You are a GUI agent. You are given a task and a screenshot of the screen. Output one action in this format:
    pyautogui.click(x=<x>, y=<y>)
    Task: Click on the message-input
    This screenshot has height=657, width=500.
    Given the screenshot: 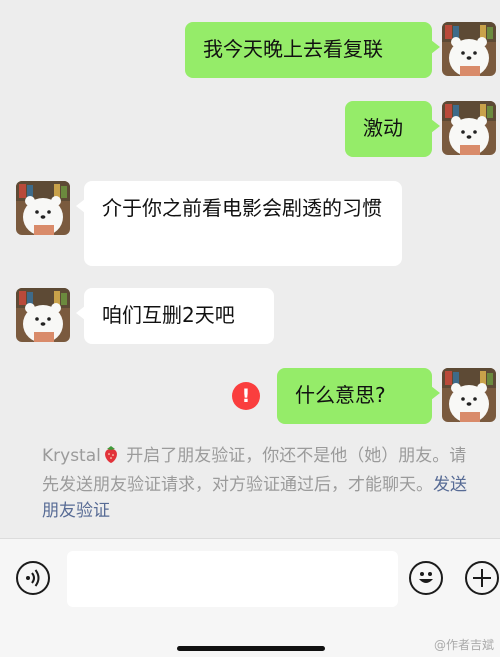 What is the action you would take?
    pyautogui.click(x=232, y=579)
    